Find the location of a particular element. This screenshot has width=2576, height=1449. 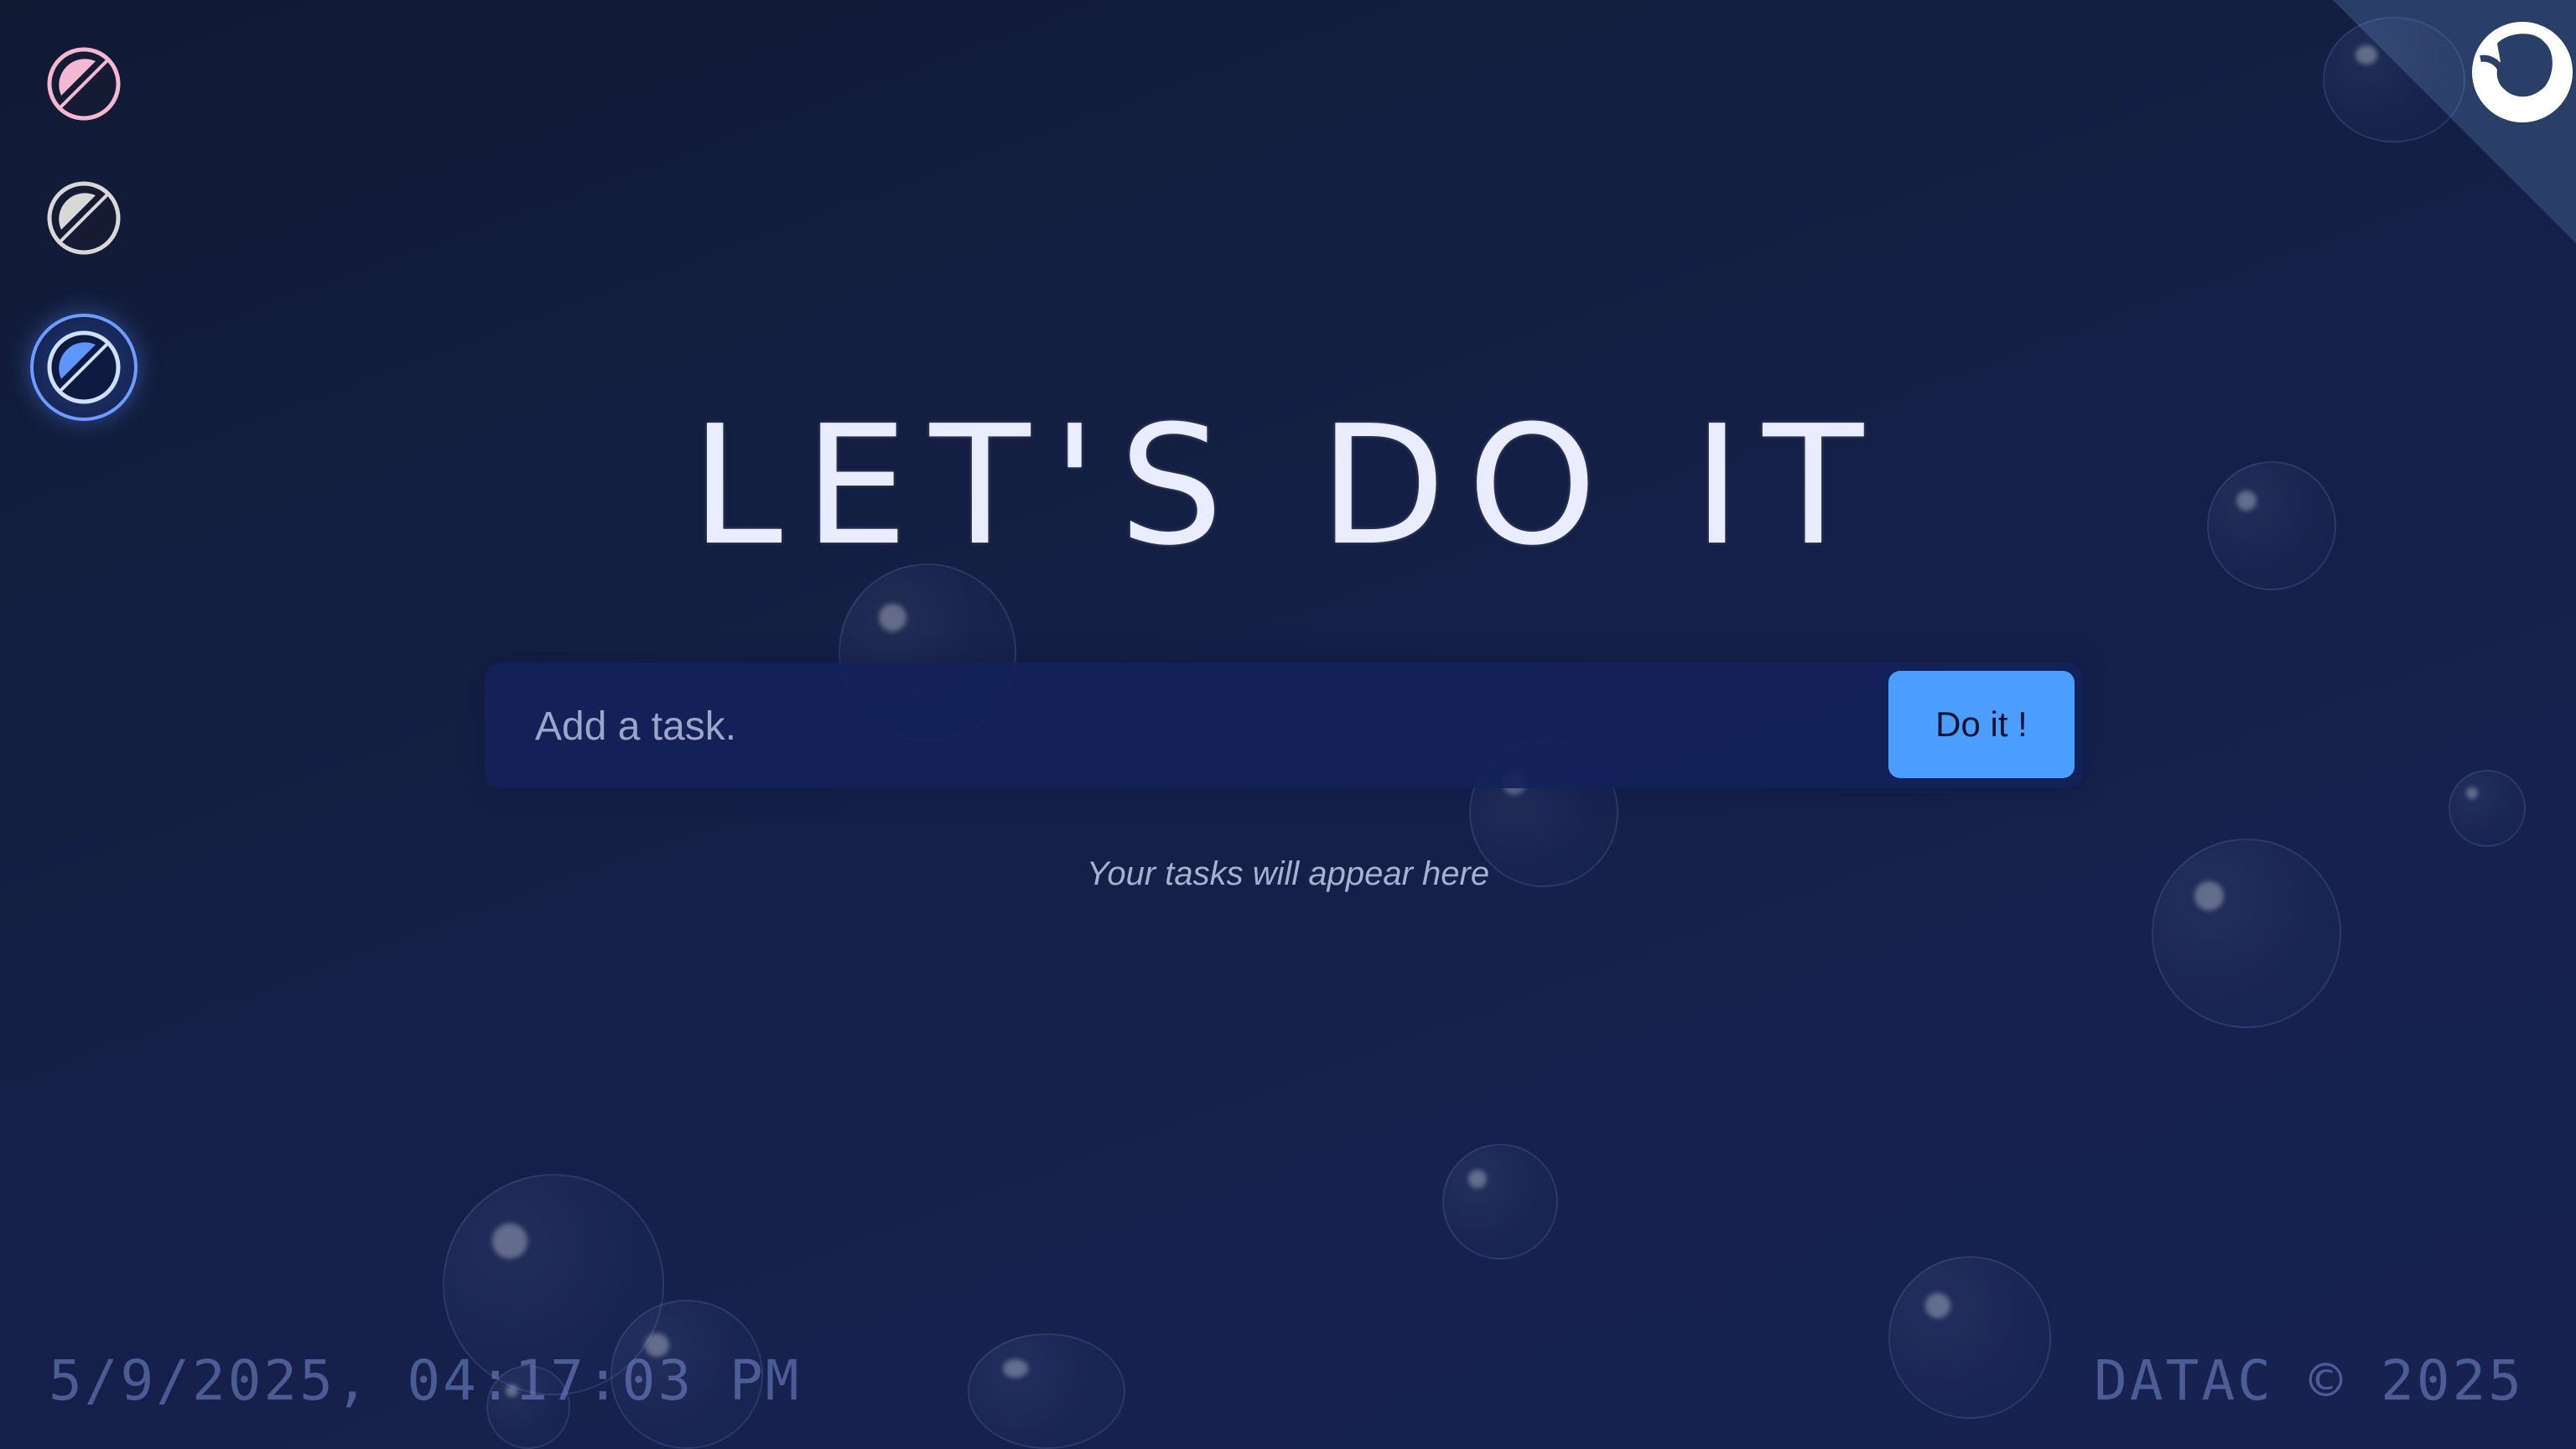

theme-gray-icon is located at coordinates (84, 218).